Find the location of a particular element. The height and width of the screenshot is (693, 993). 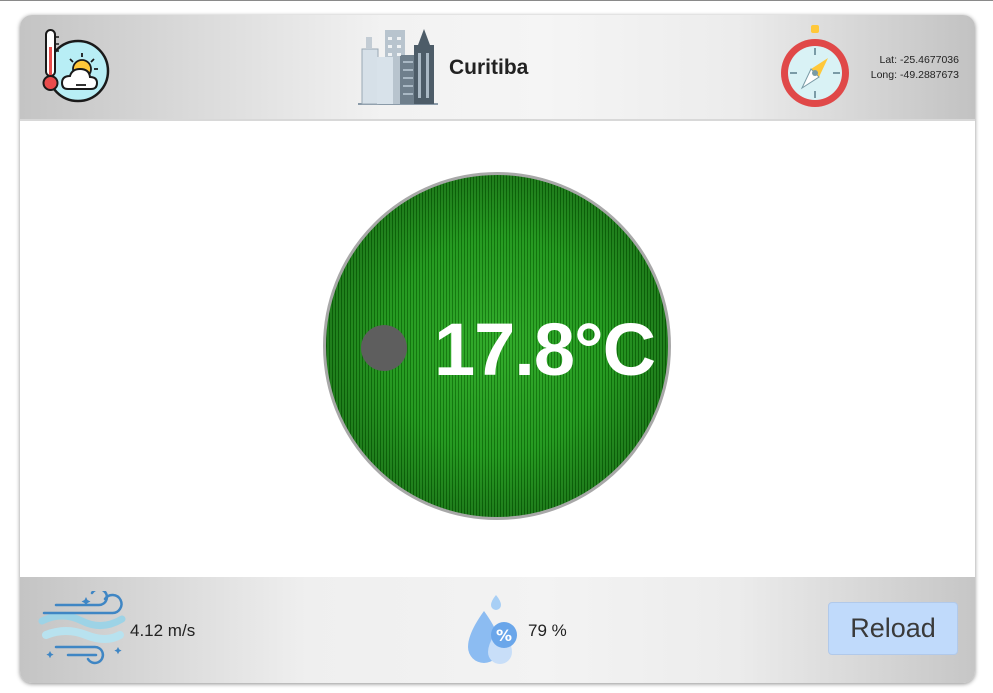

longitude-value: -49.2887673 is located at coordinates (929, 75).